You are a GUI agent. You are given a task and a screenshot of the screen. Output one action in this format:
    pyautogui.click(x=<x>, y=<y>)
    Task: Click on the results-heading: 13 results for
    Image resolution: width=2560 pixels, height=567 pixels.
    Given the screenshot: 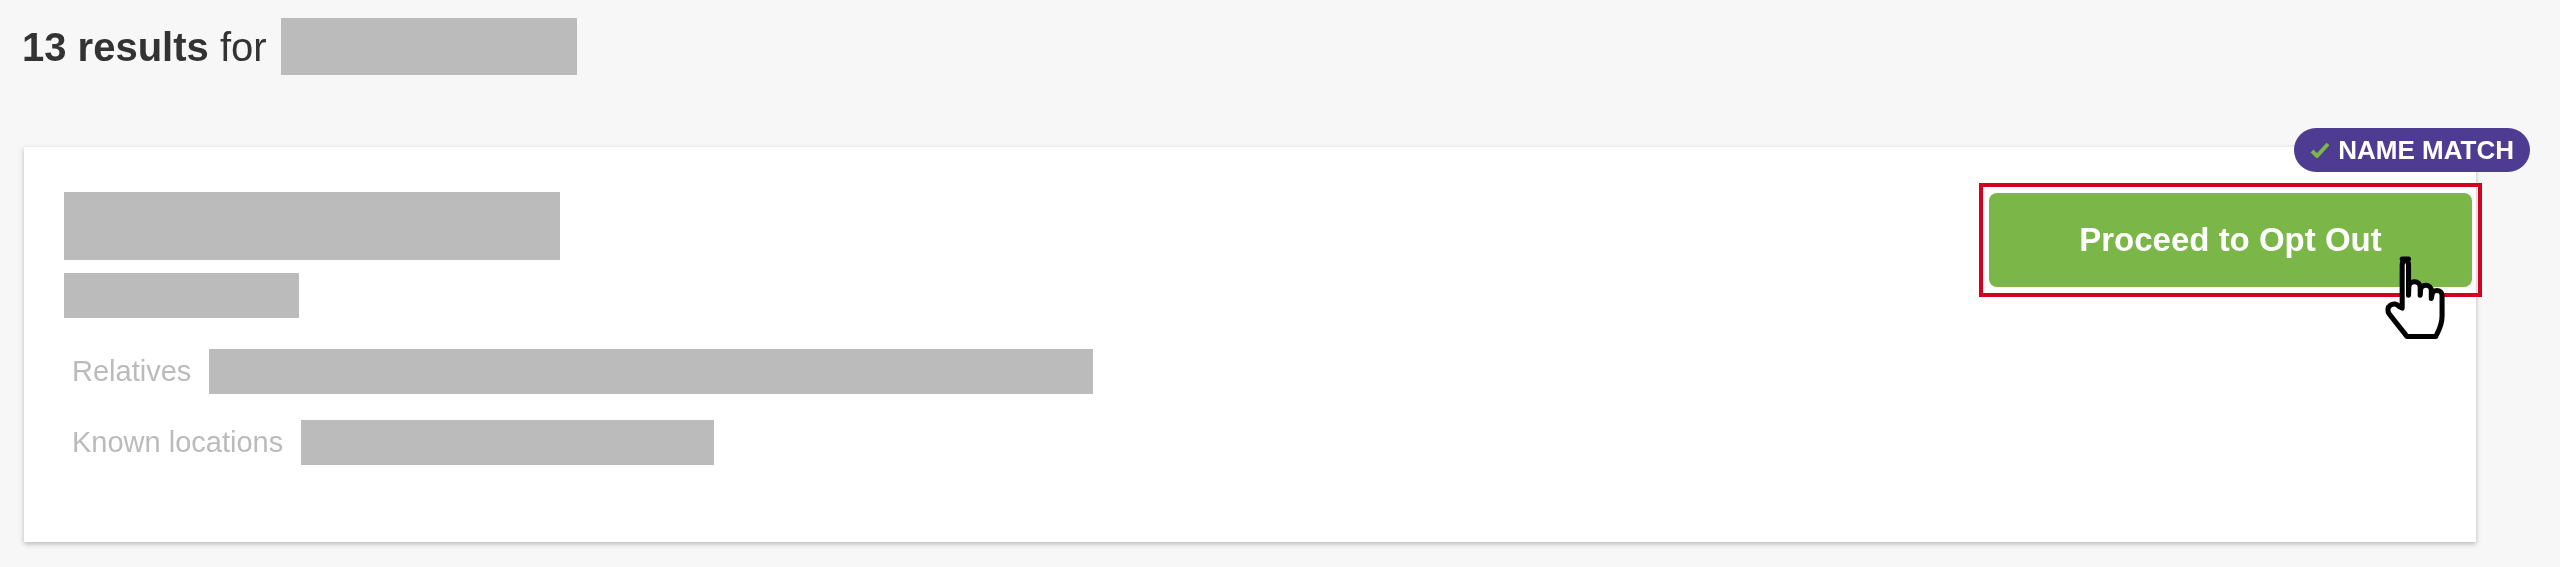 What is the action you would take?
    pyautogui.click(x=144, y=47)
    